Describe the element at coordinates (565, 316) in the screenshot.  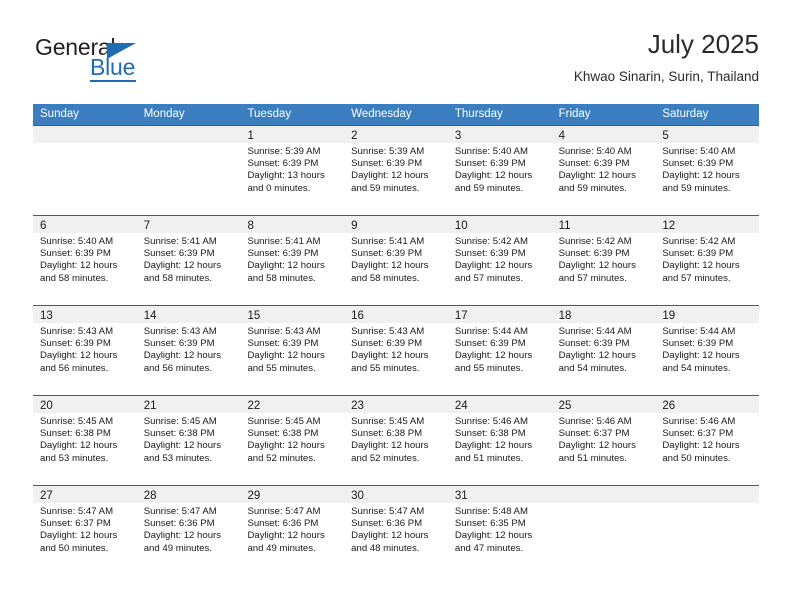
I see `day-number: 18` at that location.